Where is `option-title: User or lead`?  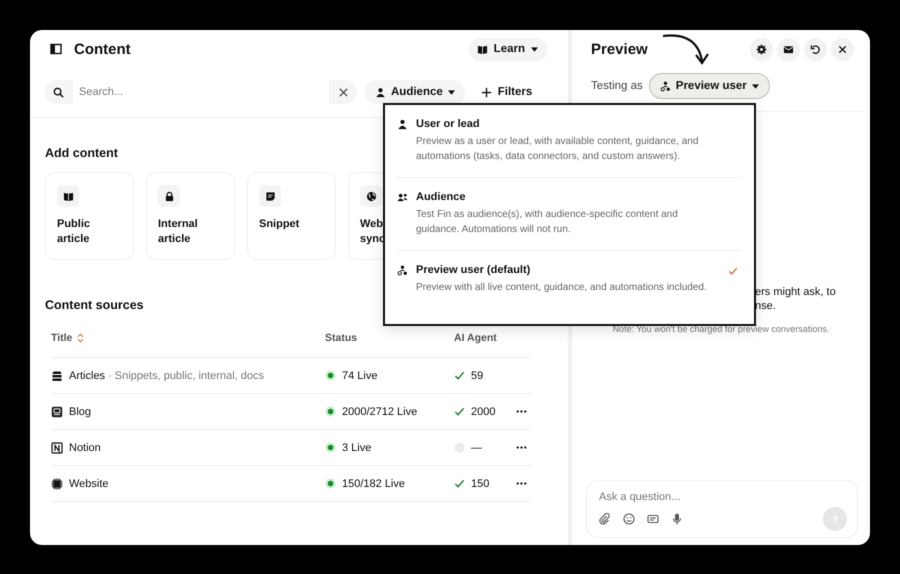
option-title: User or lead is located at coordinates (448, 124).